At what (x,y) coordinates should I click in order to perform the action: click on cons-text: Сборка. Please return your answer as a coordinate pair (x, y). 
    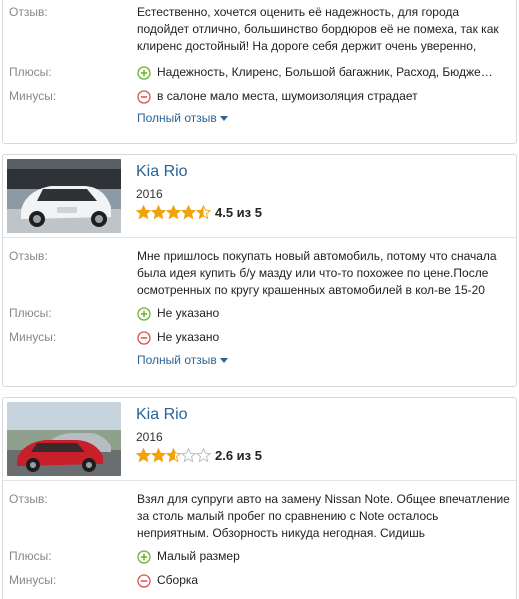
    Looking at the image, I should click on (178, 580).